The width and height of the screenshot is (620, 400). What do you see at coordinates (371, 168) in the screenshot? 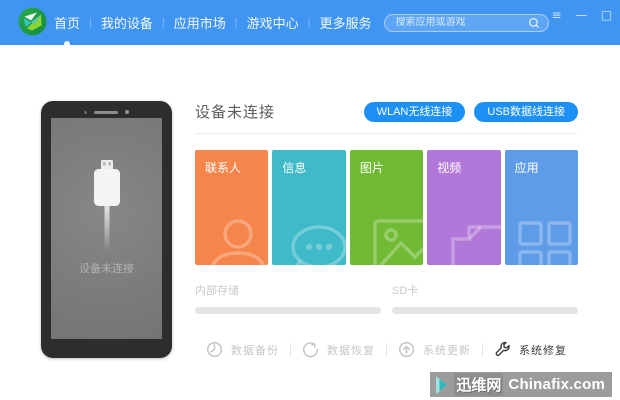
I see `tile-label: 图片` at bounding box center [371, 168].